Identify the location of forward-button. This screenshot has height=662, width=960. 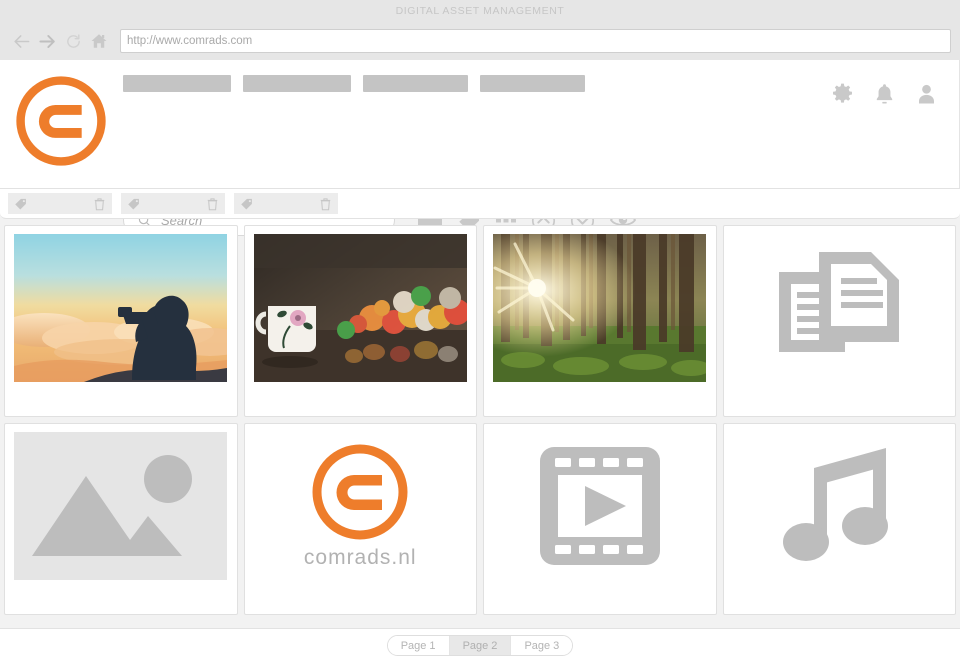
(47, 41).